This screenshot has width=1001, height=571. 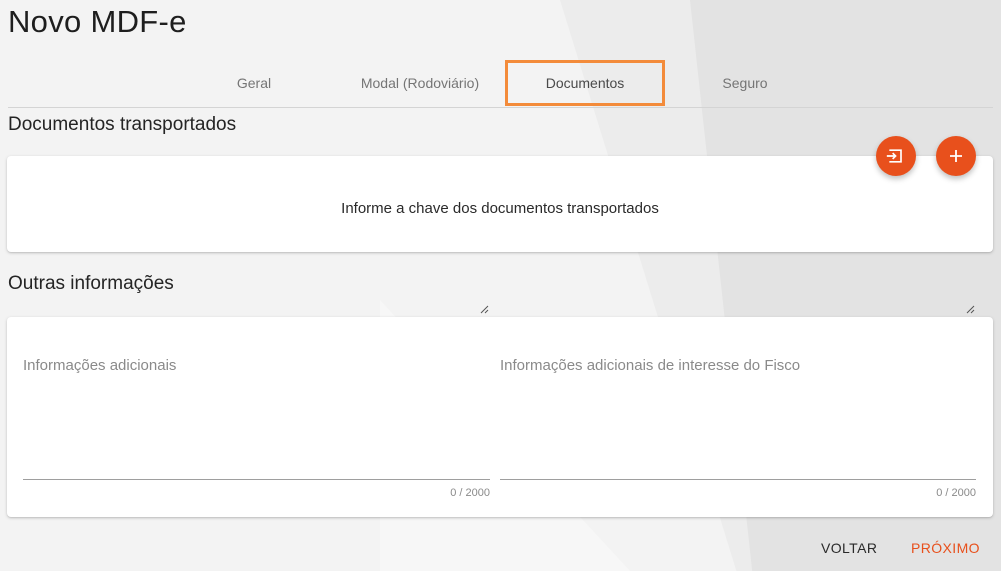 I want to click on tab-documentos: Documentos, so click(x=585, y=83).